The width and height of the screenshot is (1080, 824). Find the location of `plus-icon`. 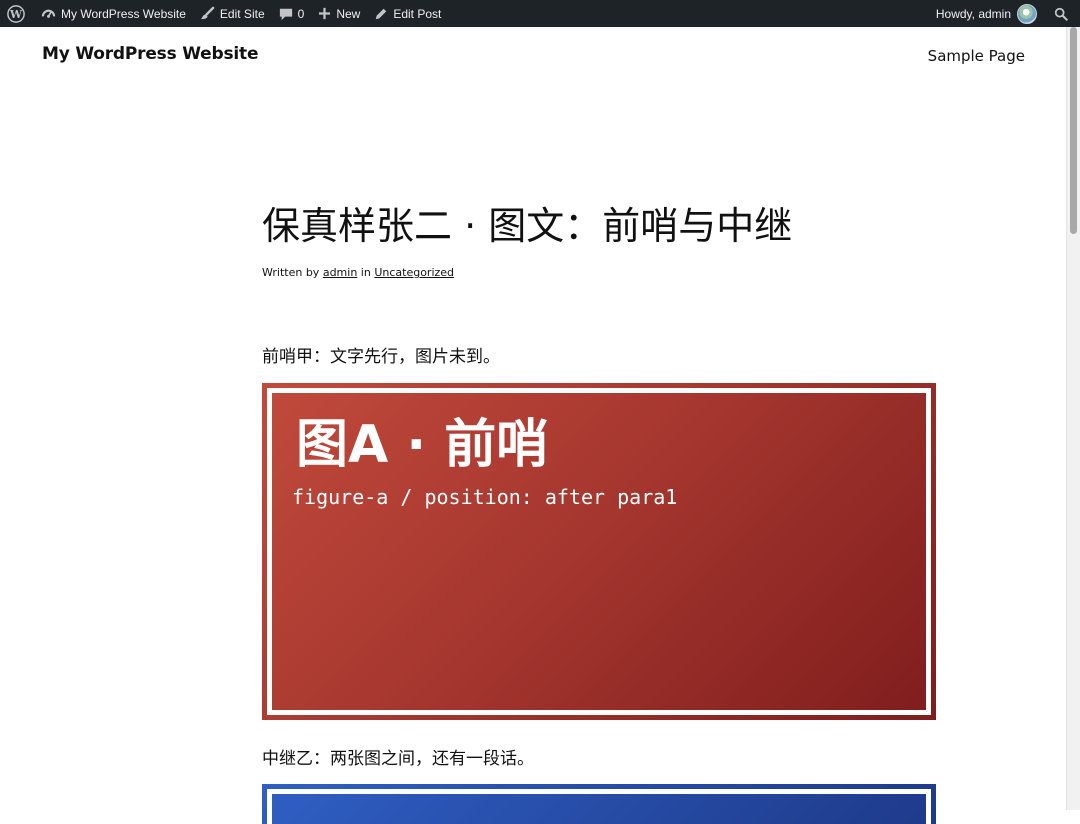

plus-icon is located at coordinates (324, 13).